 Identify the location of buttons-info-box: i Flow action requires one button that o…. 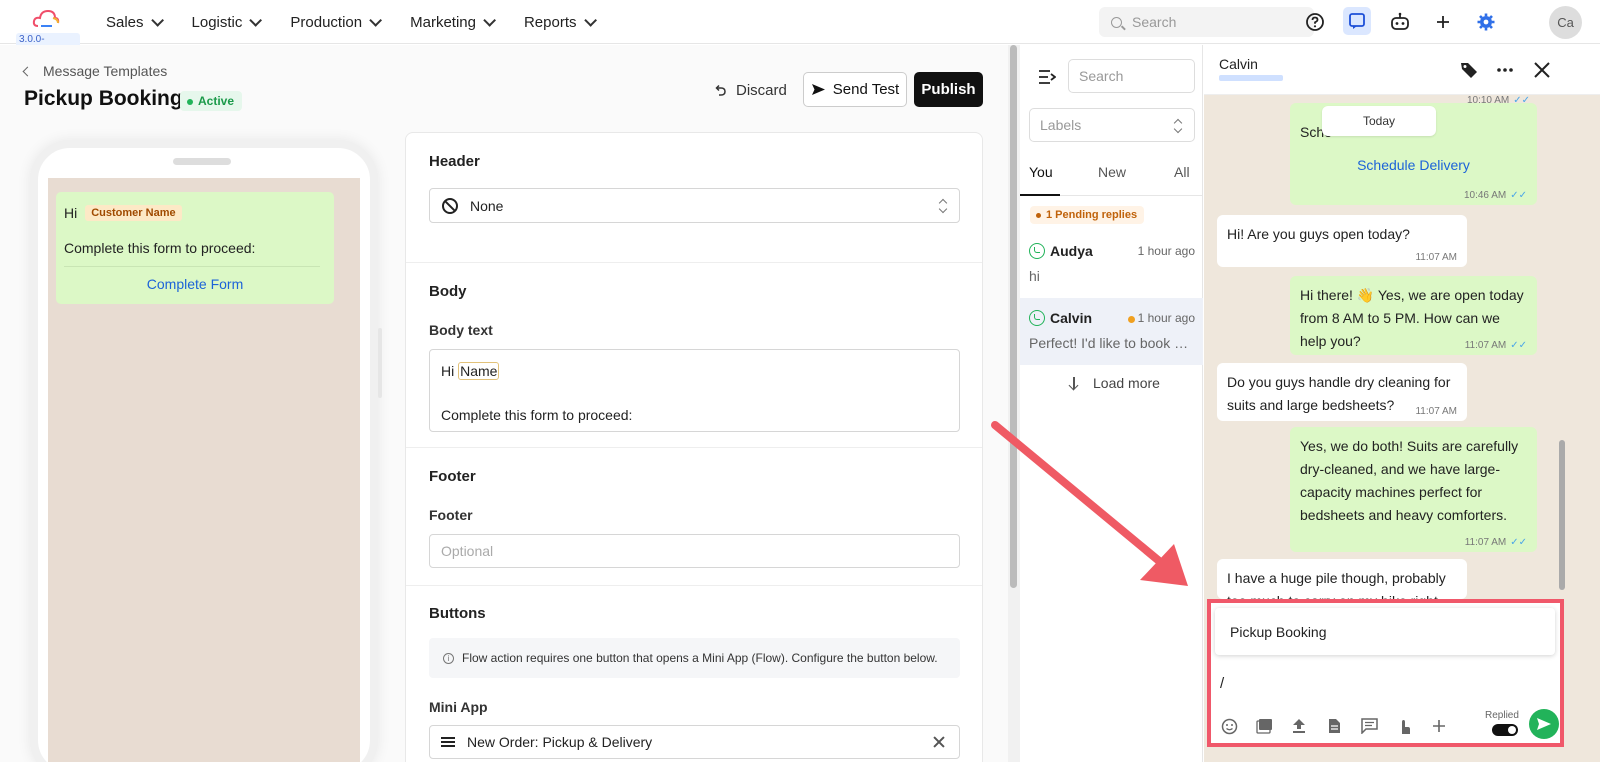
(694, 658).